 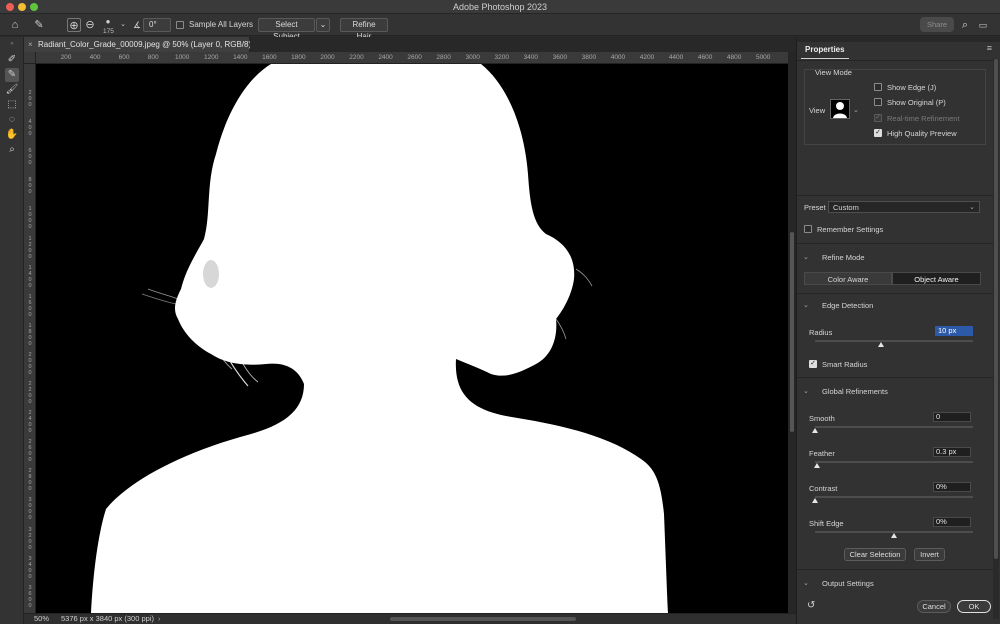 I want to click on smooth-input: 0, so click(x=952, y=417).